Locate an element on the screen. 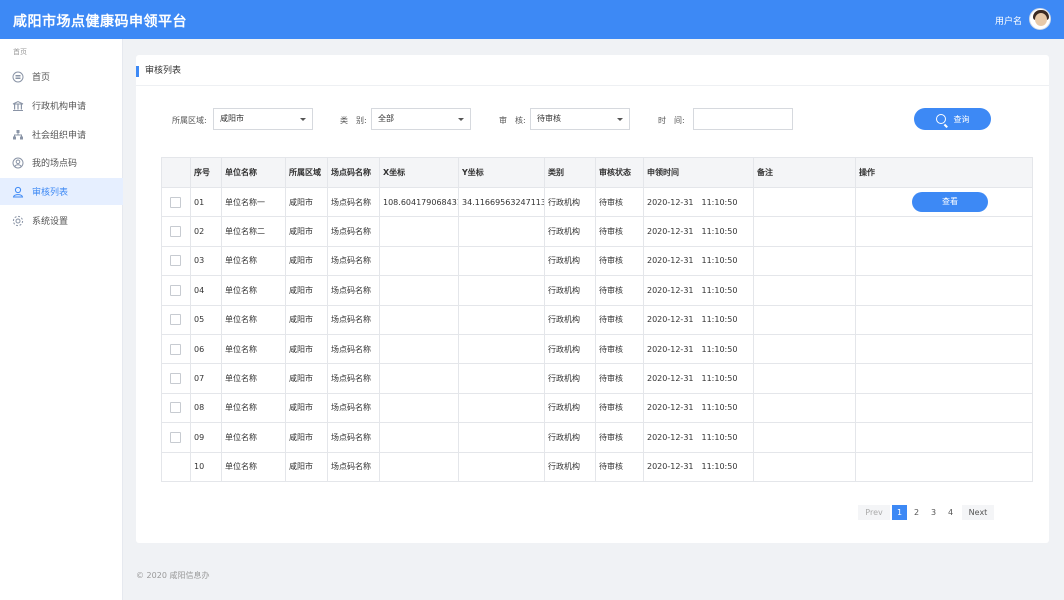 The height and width of the screenshot is (600, 1064). sidebar-item-review-list: 审核列表 is located at coordinates (61, 191).